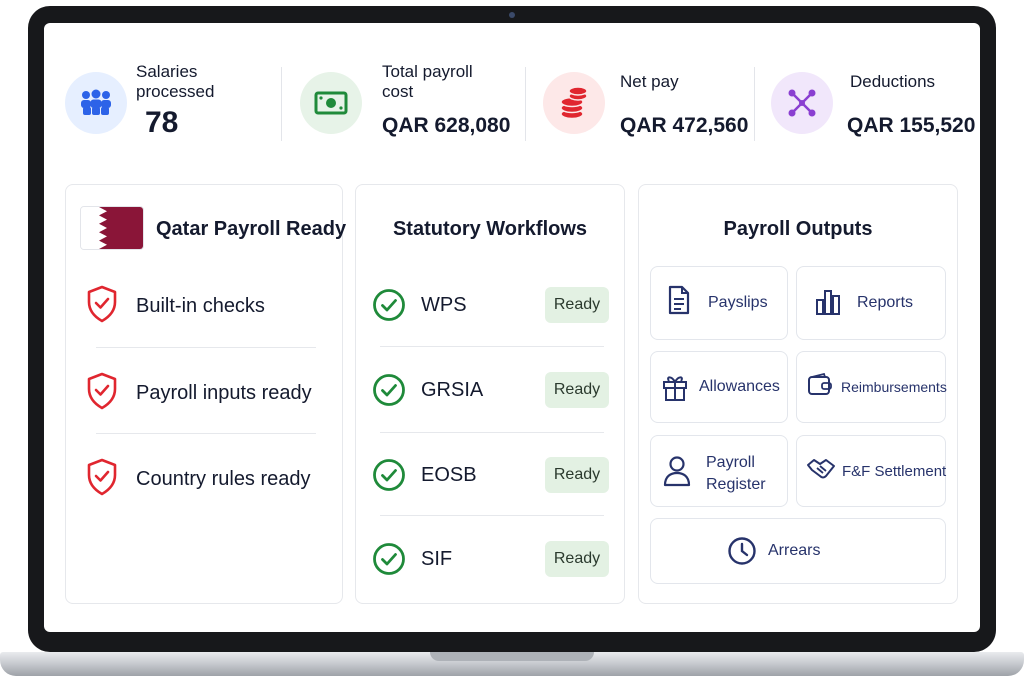 Image resolution: width=1024 pixels, height=682 pixels. I want to click on workflow-name: GRSIA, so click(452, 390).